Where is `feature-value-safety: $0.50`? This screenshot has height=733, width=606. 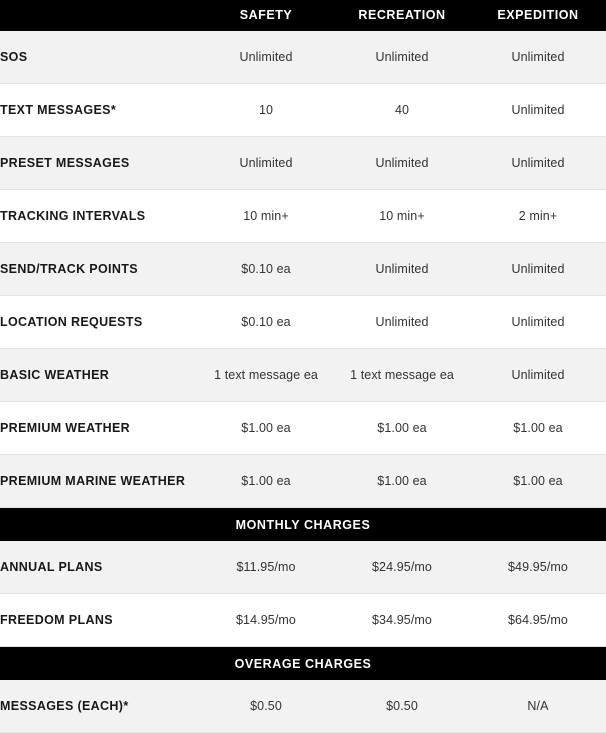
feature-value-safety: $0.50 is located at coordinates (266, 706).